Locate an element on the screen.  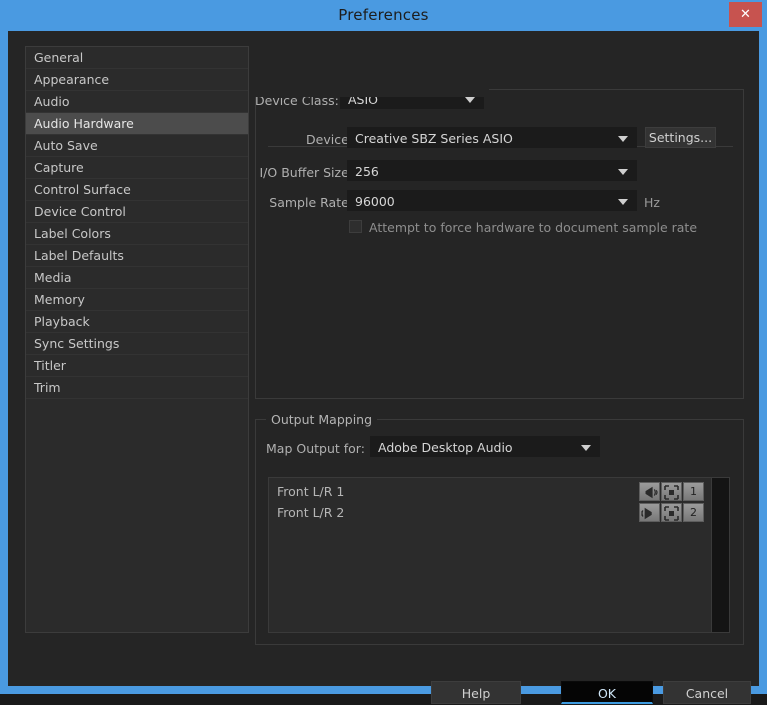
sidebar-item-general: General is located at coordinates (137, 58).